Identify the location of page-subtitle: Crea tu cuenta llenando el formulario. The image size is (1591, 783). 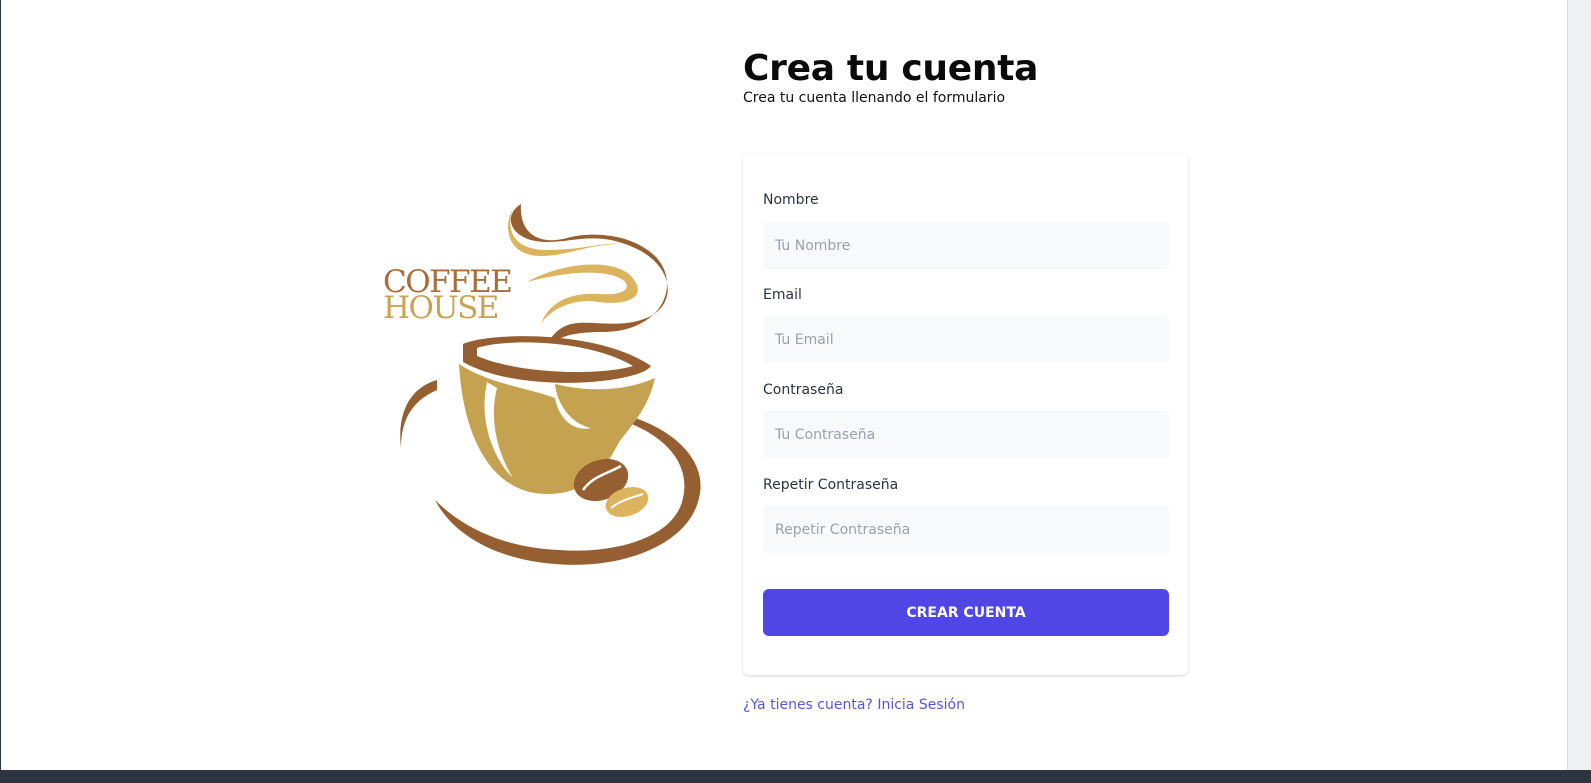
(874, 98).